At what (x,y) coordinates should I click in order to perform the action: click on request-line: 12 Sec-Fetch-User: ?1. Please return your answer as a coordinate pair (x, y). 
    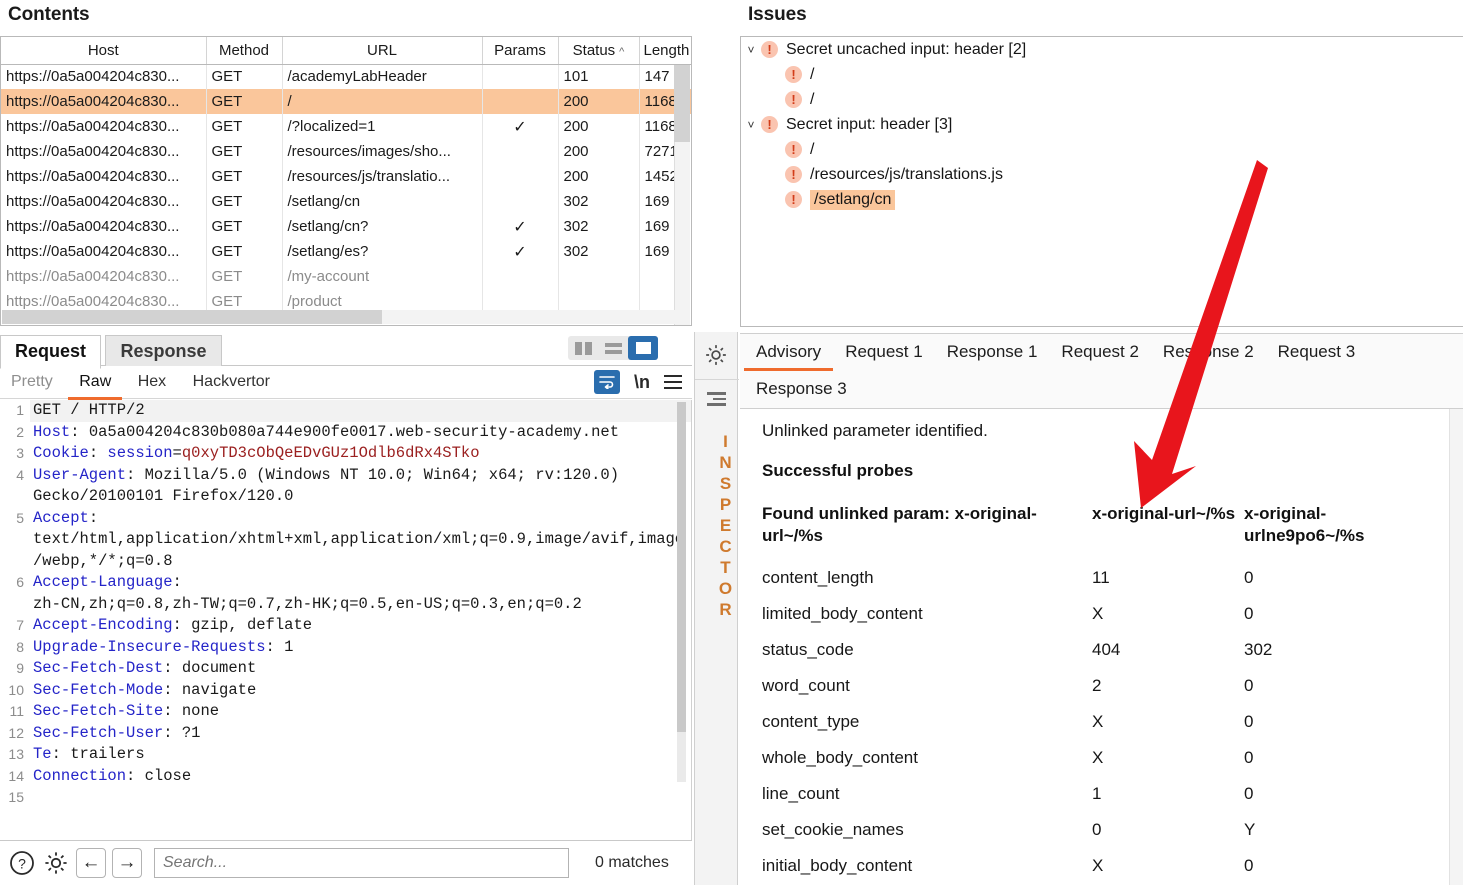
    Looking at the image, I should click on (345, 734).